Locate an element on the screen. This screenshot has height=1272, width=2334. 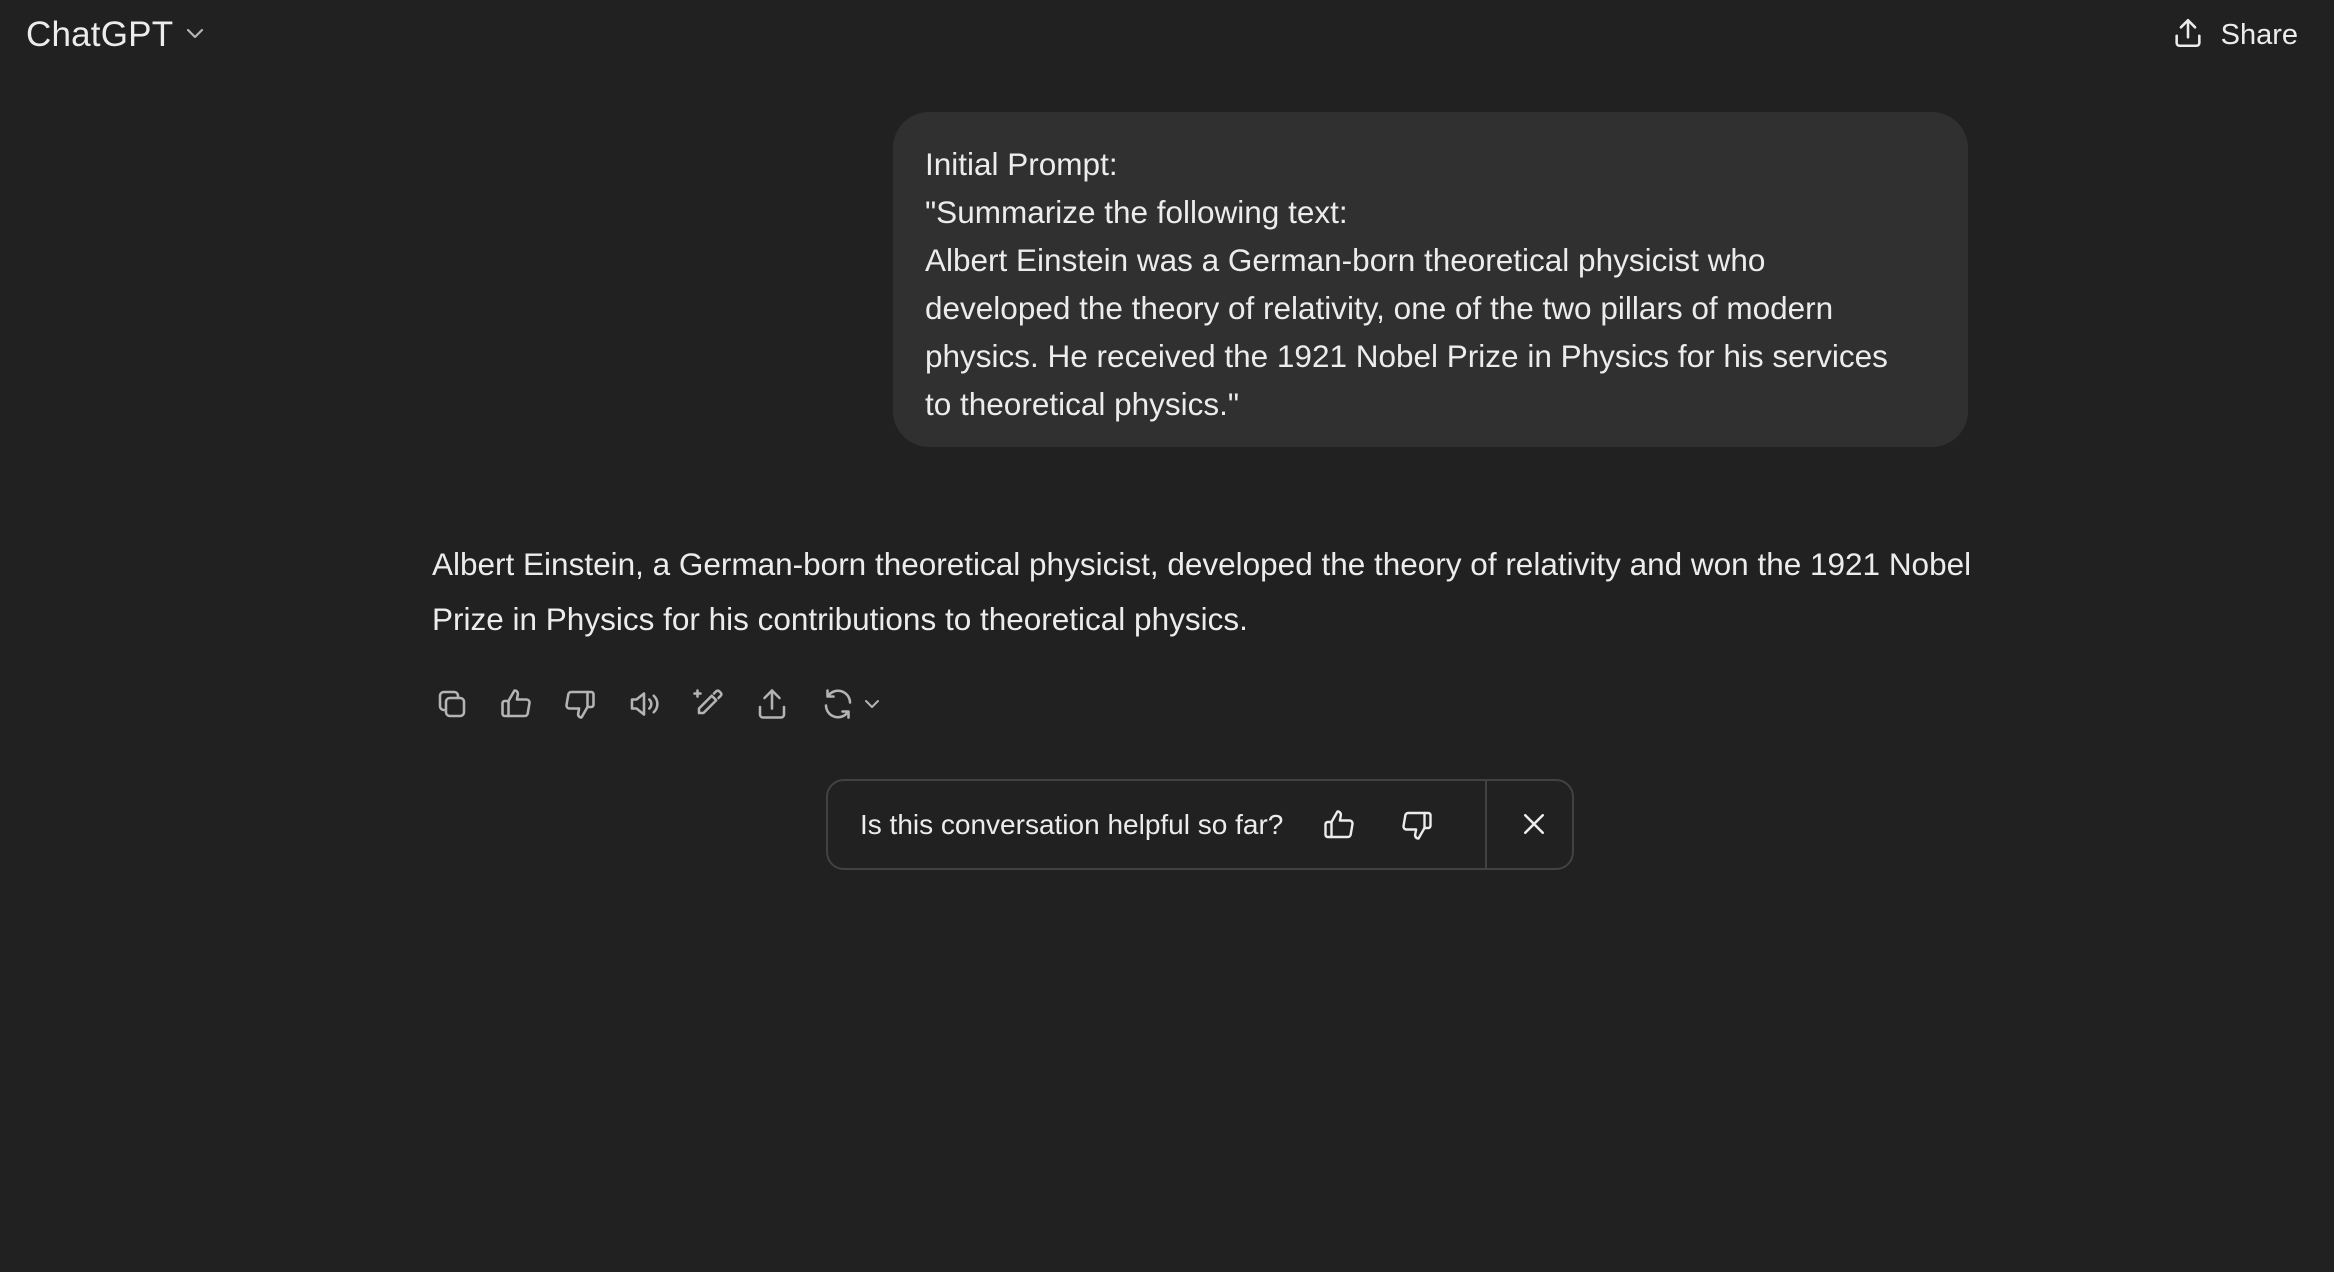
close-icon is located at coordinates (1534, 824).